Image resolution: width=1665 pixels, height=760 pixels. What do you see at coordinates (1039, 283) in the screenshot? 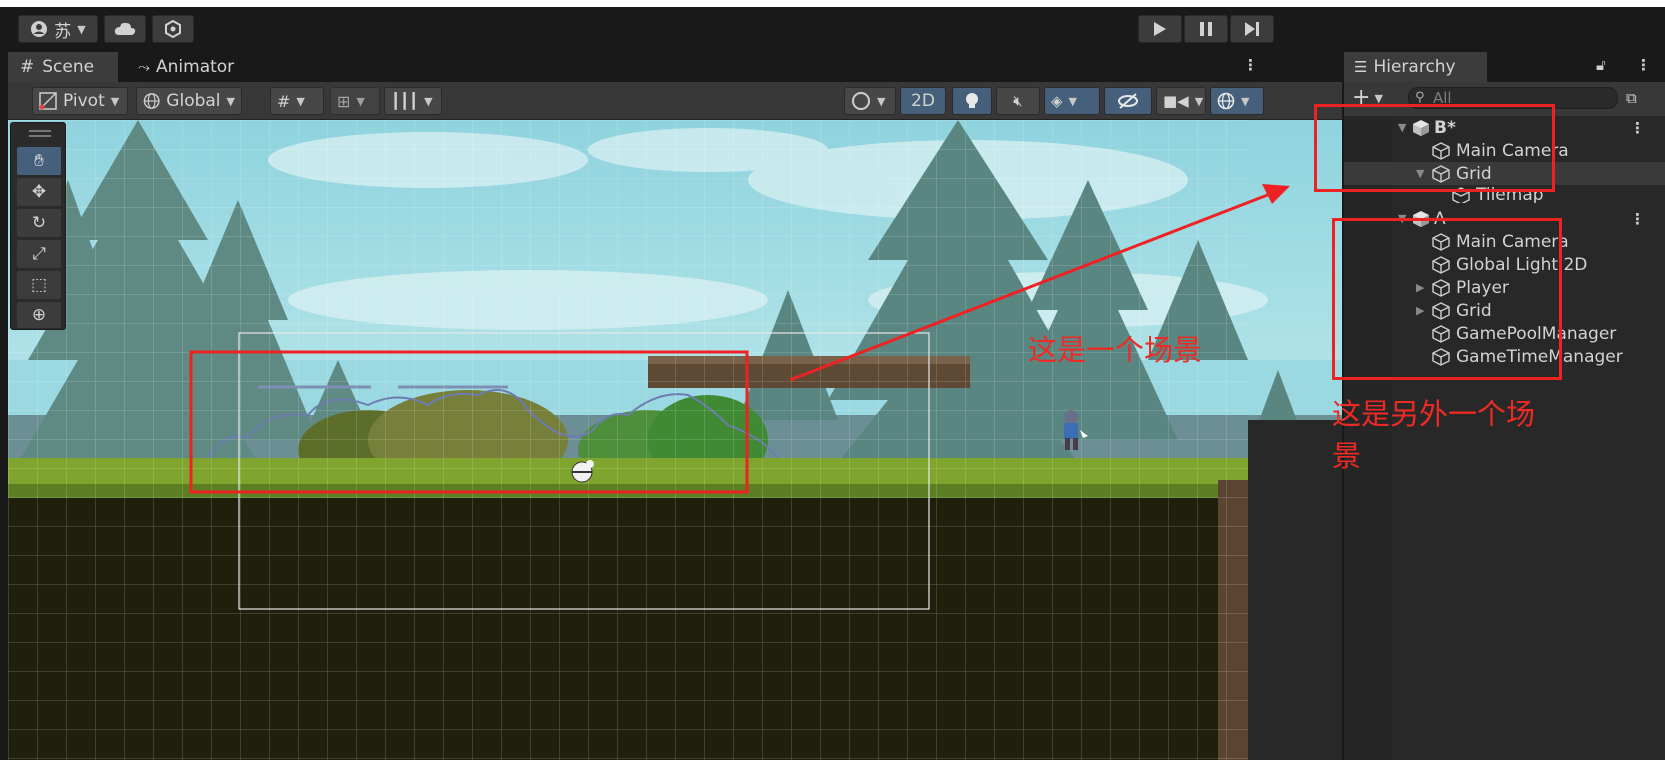
I see `annotation-arrow` at bounding box center [1039, 283].